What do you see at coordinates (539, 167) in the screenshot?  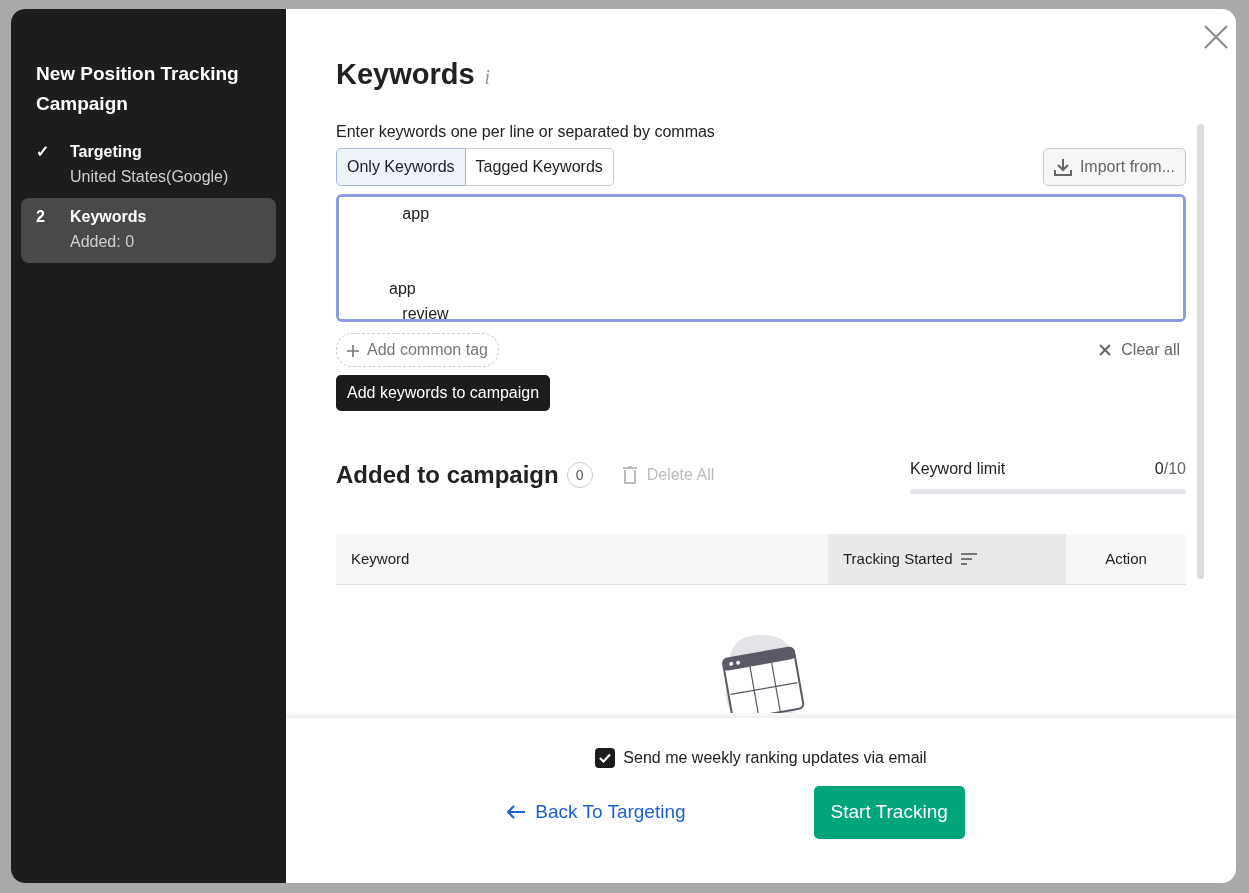 I see `tab: Tagged Keywords` at bounding box center [539, 167].